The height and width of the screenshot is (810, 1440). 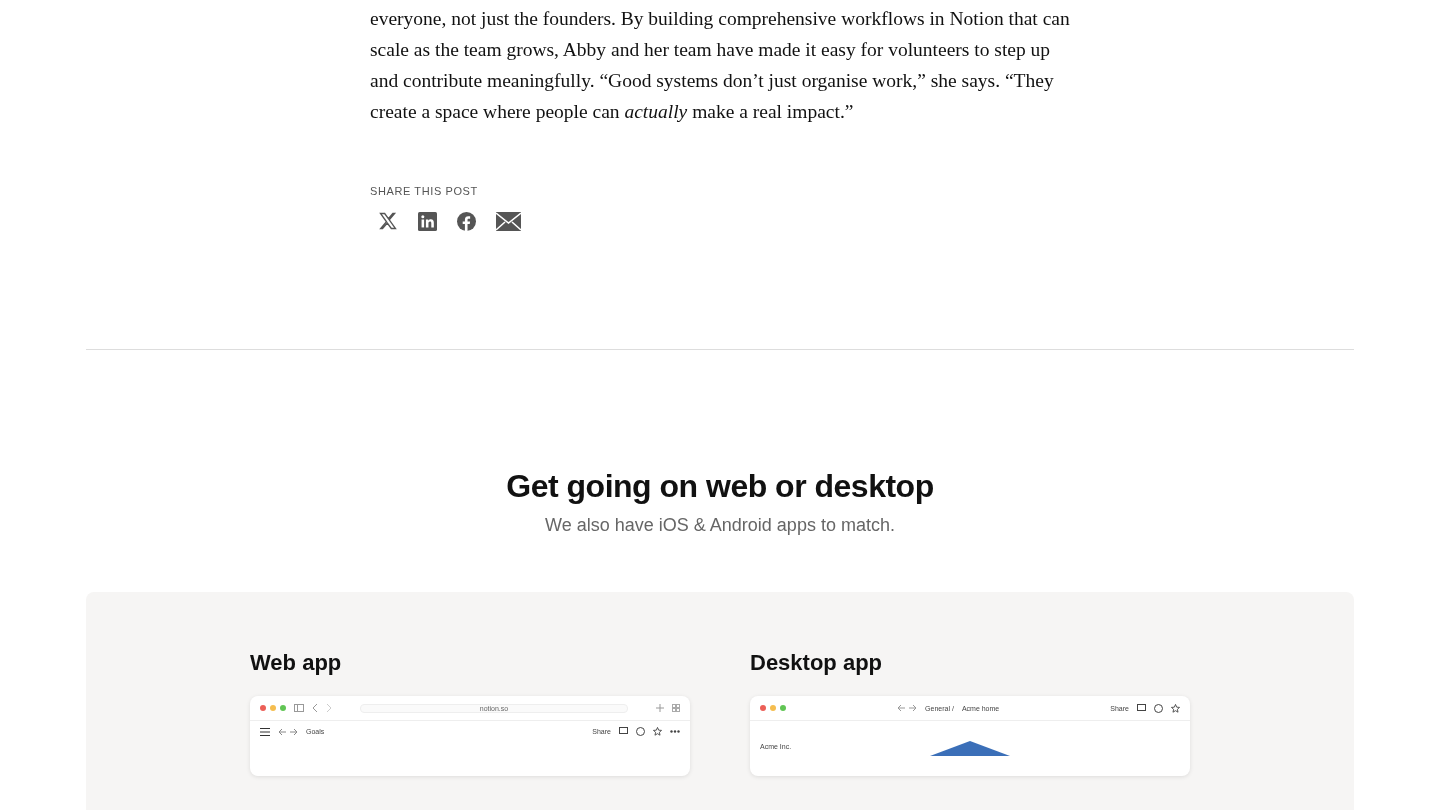 What do you see at coordinates (676, 708) in the screenshot?
I see `tabs-grid-icon` at bounding box center [676, 708].